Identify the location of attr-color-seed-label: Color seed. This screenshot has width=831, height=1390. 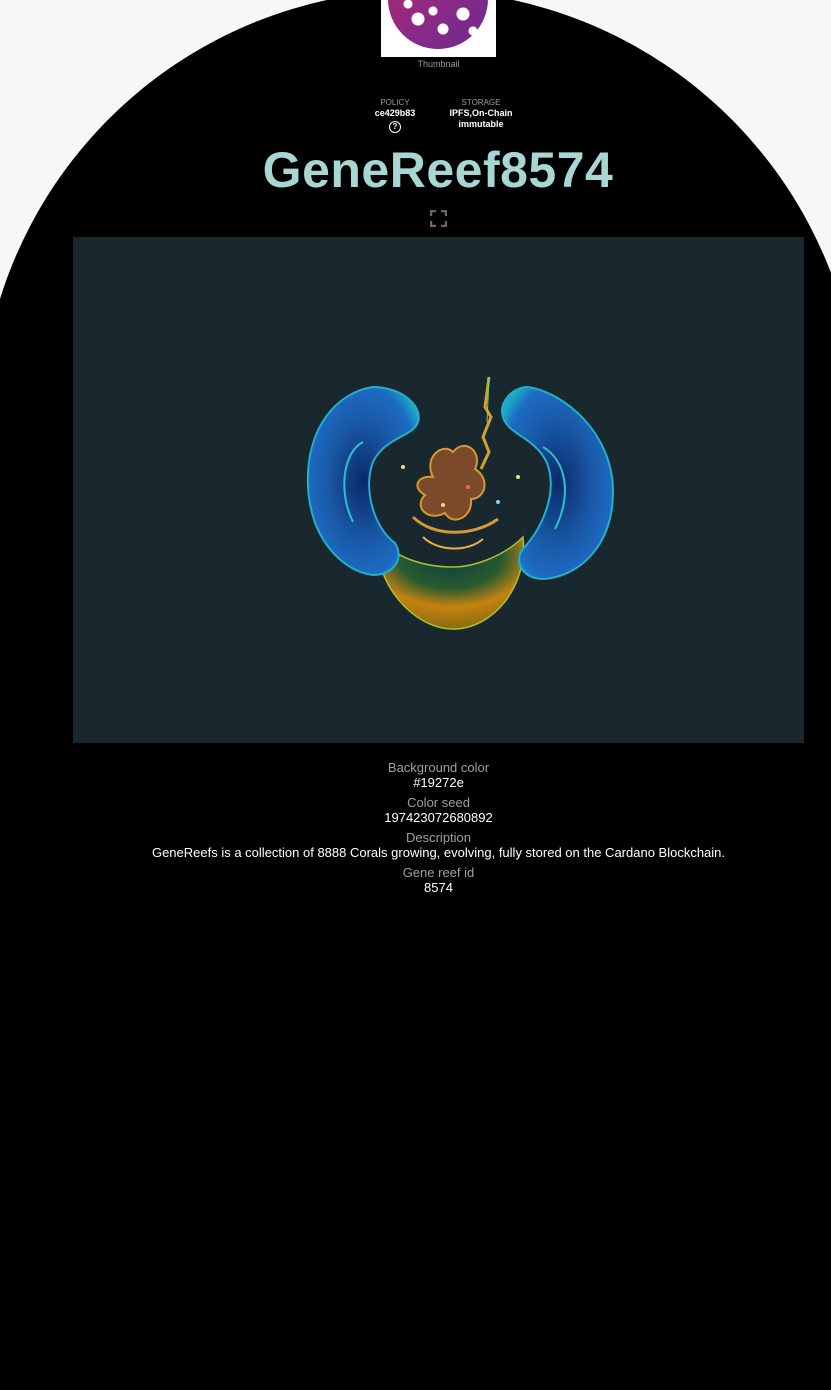
(438, 802).